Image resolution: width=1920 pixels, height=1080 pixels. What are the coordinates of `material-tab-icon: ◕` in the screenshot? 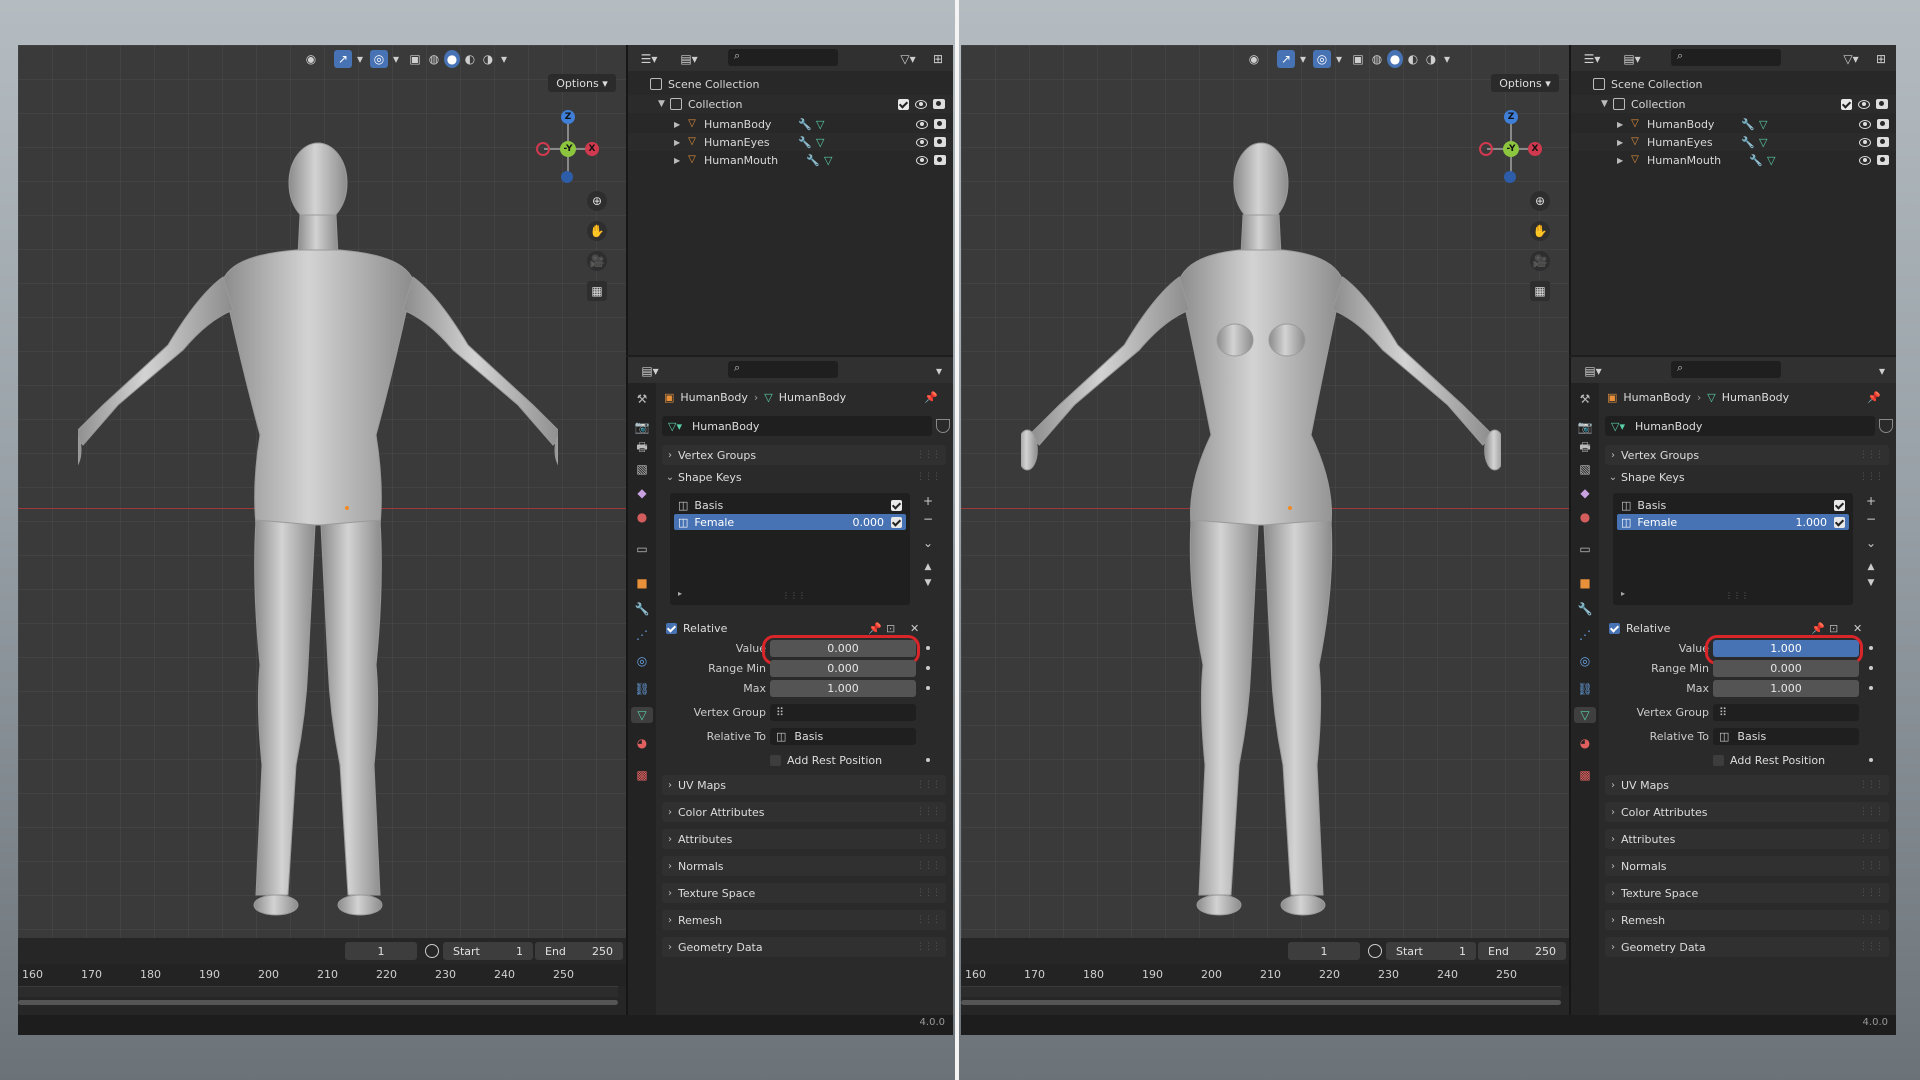 It's located at (1585, 743).